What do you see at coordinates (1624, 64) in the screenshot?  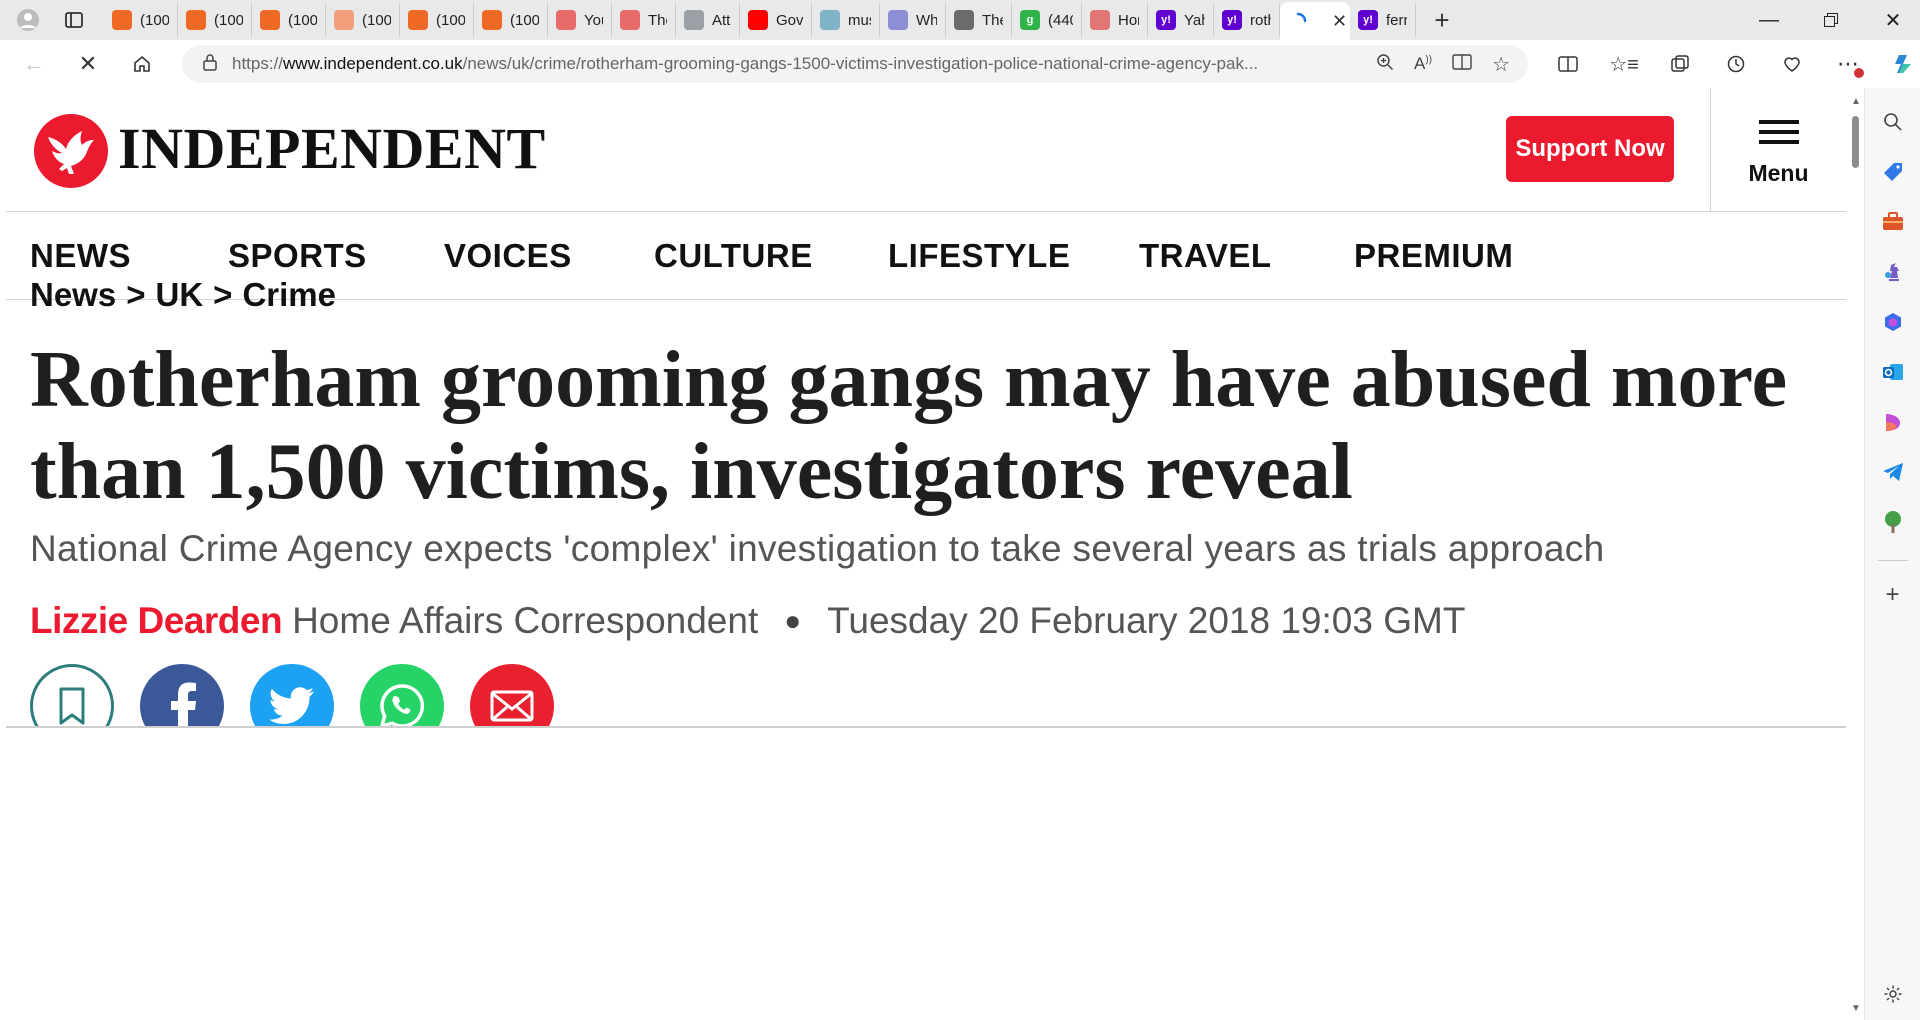 I see `favorites-icon: ☆≡` at bounding box center [1624, 64].